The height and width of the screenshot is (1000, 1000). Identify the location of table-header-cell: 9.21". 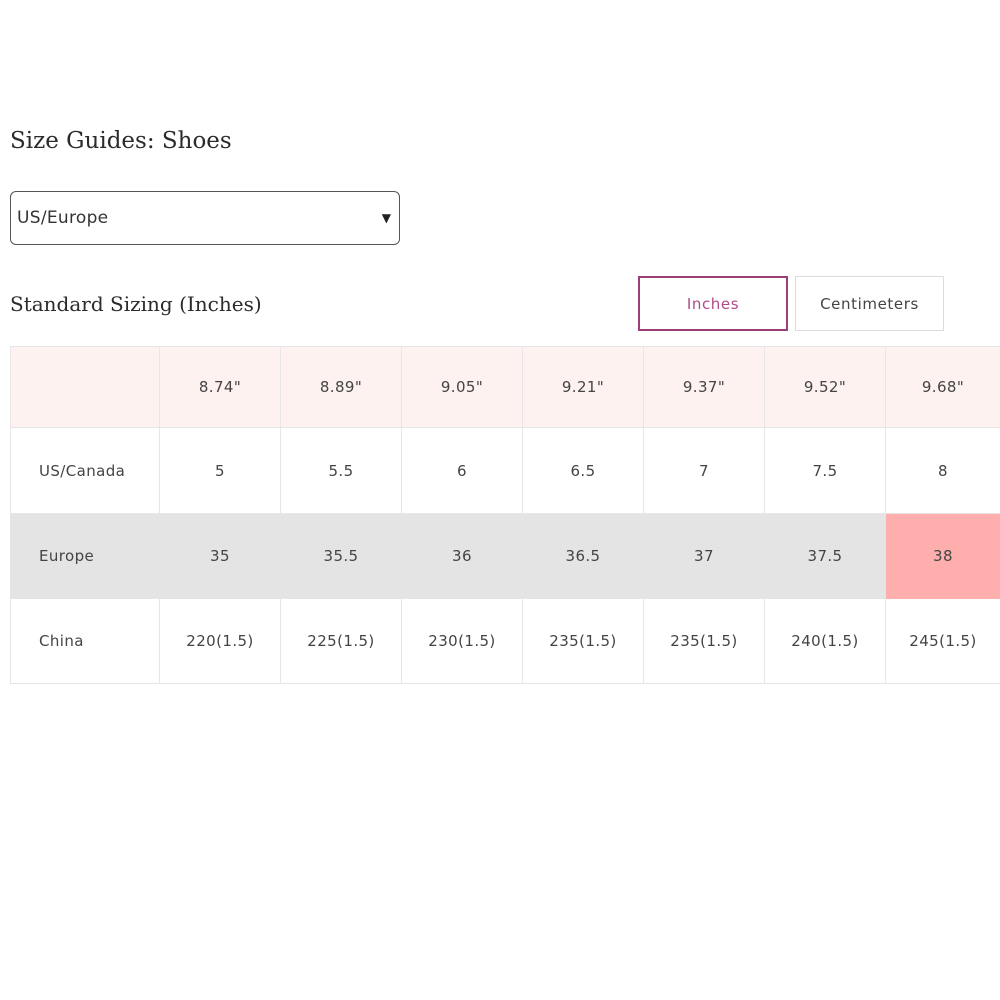
(583, 387).